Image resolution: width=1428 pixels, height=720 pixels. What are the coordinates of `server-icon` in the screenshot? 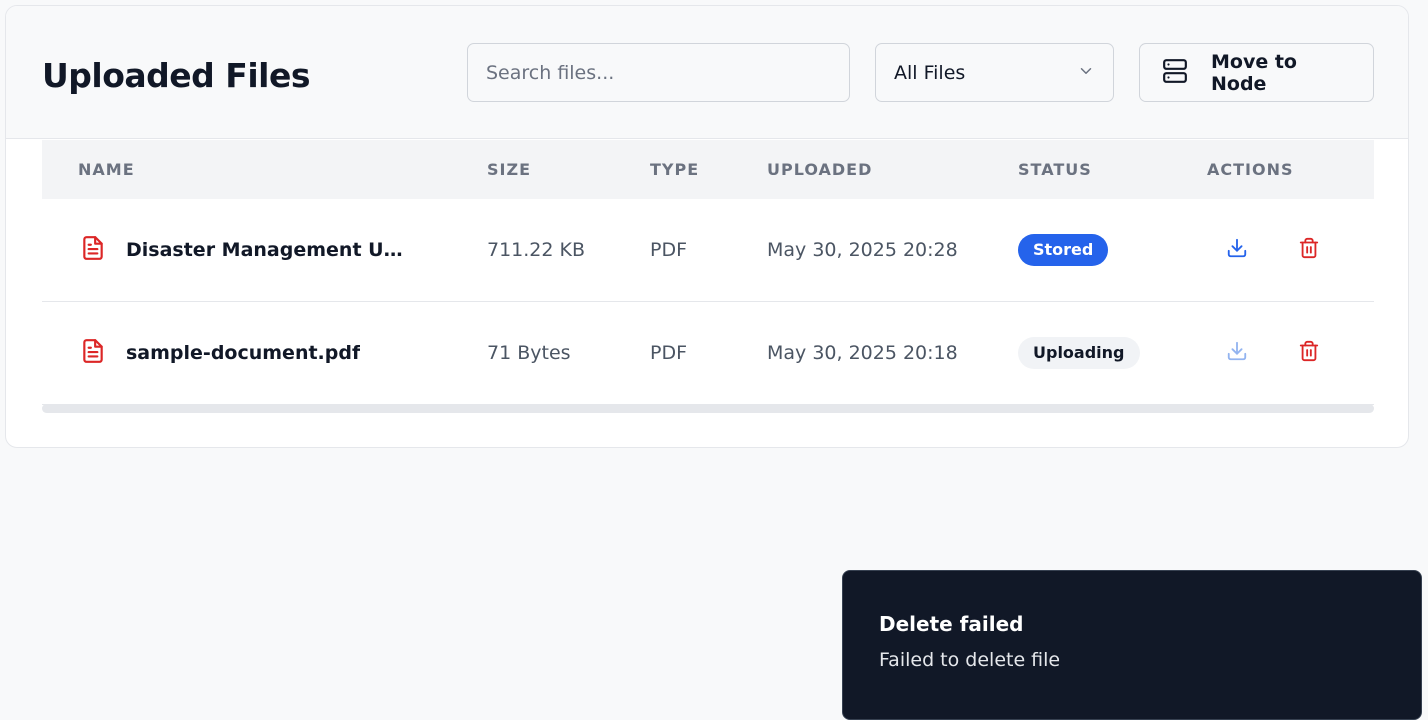 It's located at (1175, 73).